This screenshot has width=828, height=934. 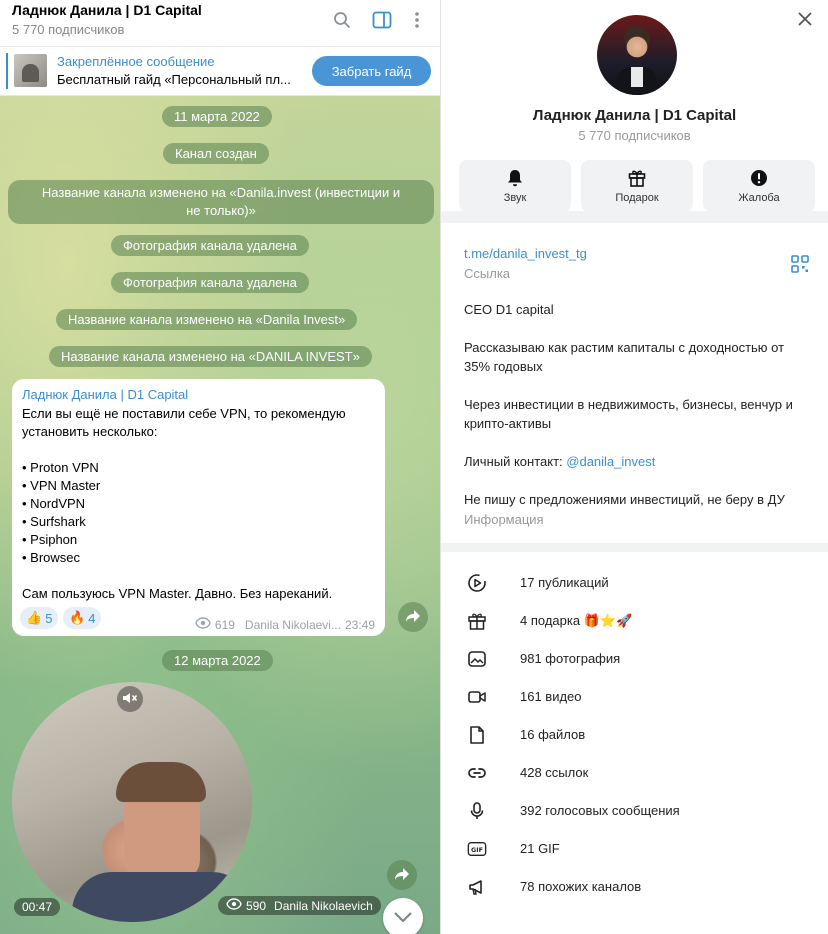 What do you see at coordinates (610, 461) in the screenshot?
I see `contact-mention: @danila_invest` at bounding box center [610, 461].